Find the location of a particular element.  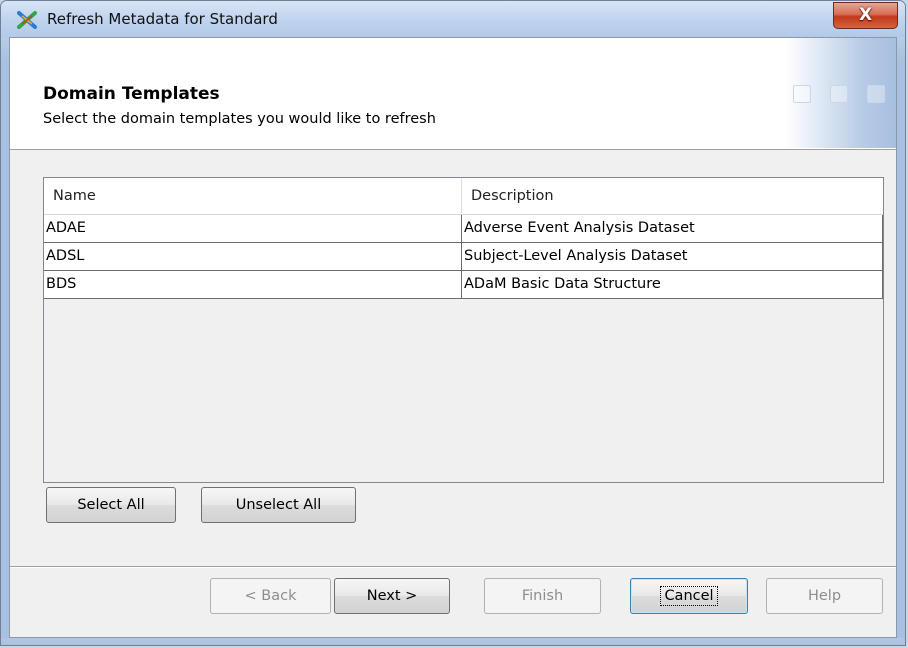

help-button: Help is located at coordinates (824, 596).